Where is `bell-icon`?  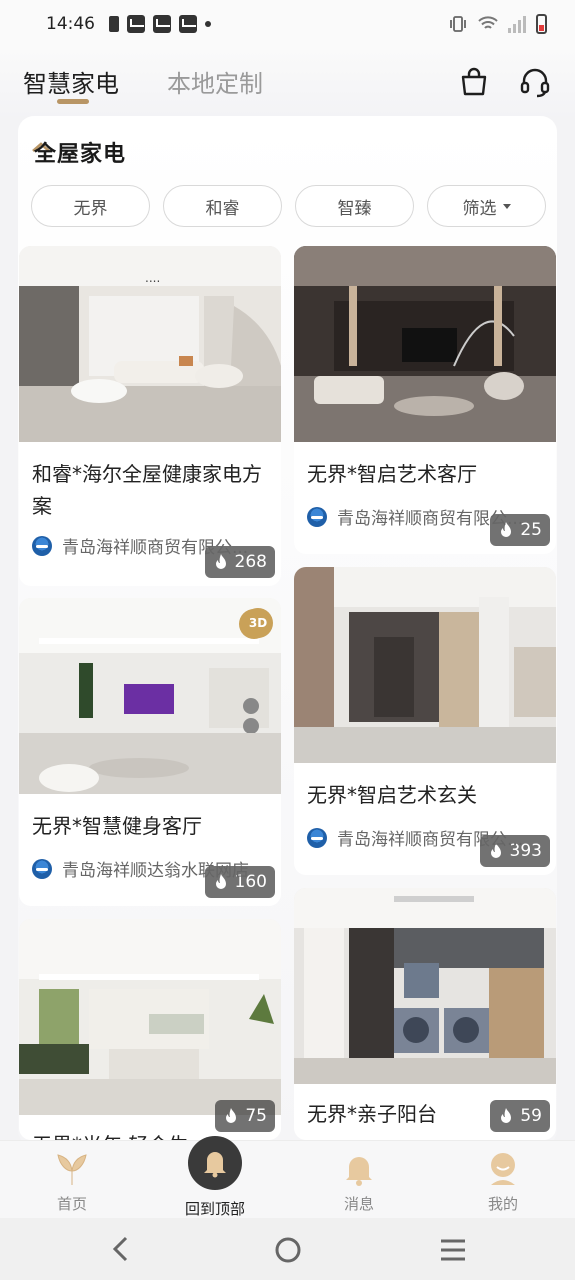
bell-icon is located at coordinates (359, 1171).